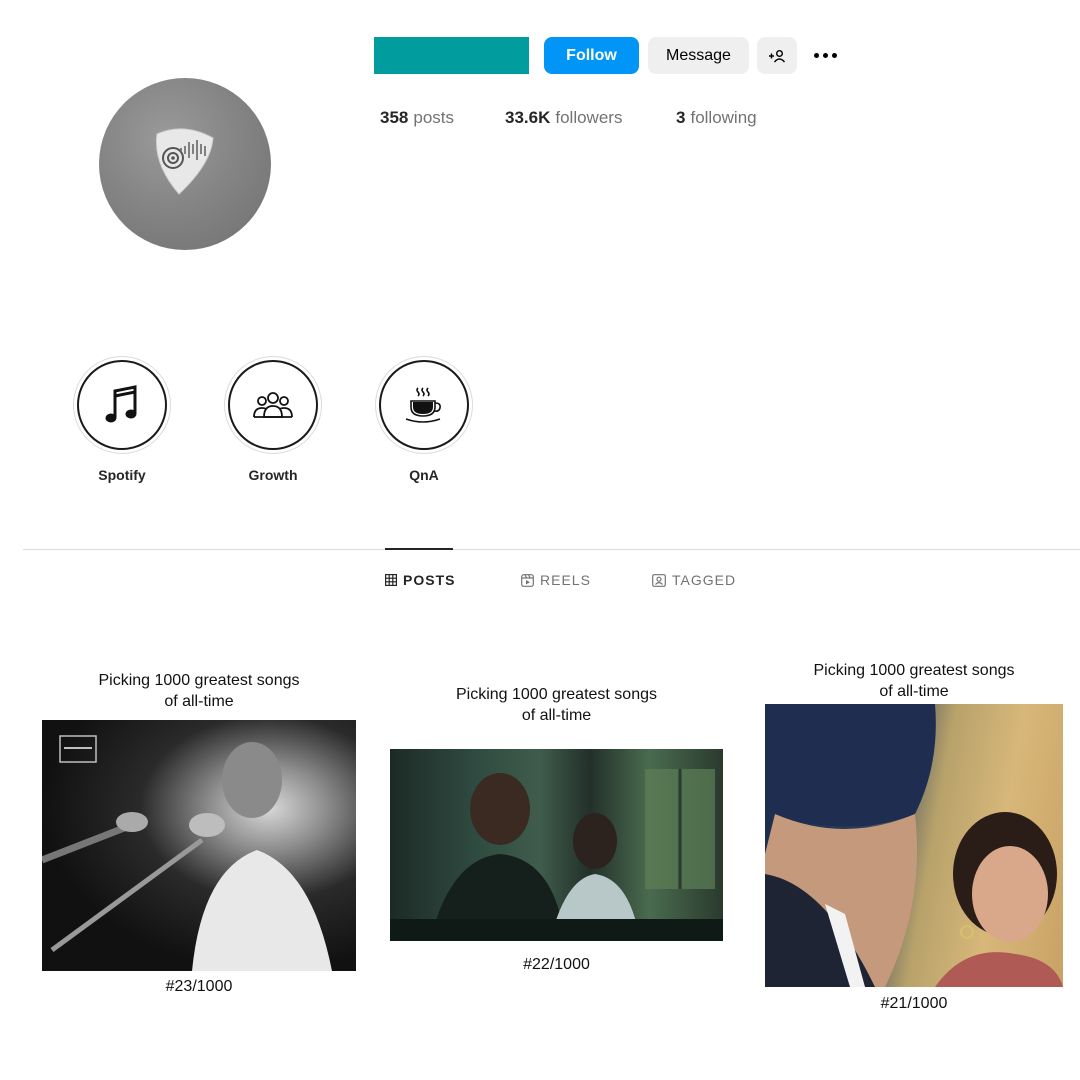 The image size is (1080, 1080). I want to click on highlight-label: Growth, so click(273, 475).